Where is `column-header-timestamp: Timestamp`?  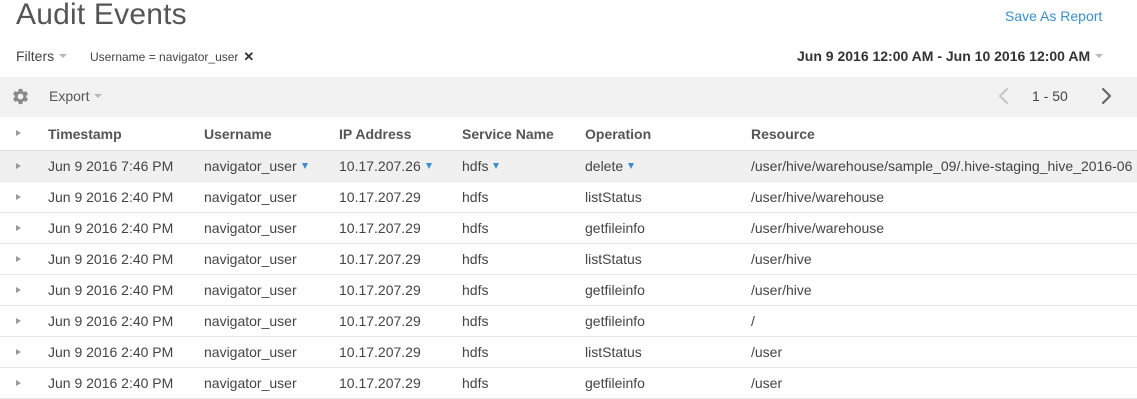
column-header-timestamp: Timestamp is located at coordinates (85, 134).